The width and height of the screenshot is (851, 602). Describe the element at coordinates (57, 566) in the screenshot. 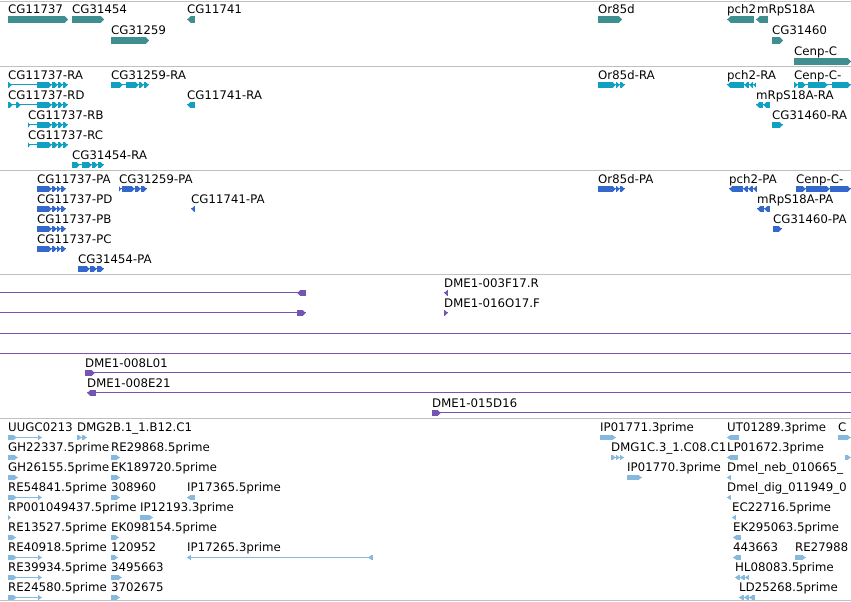

I see `est-label: RE39934.5prime` at that location.